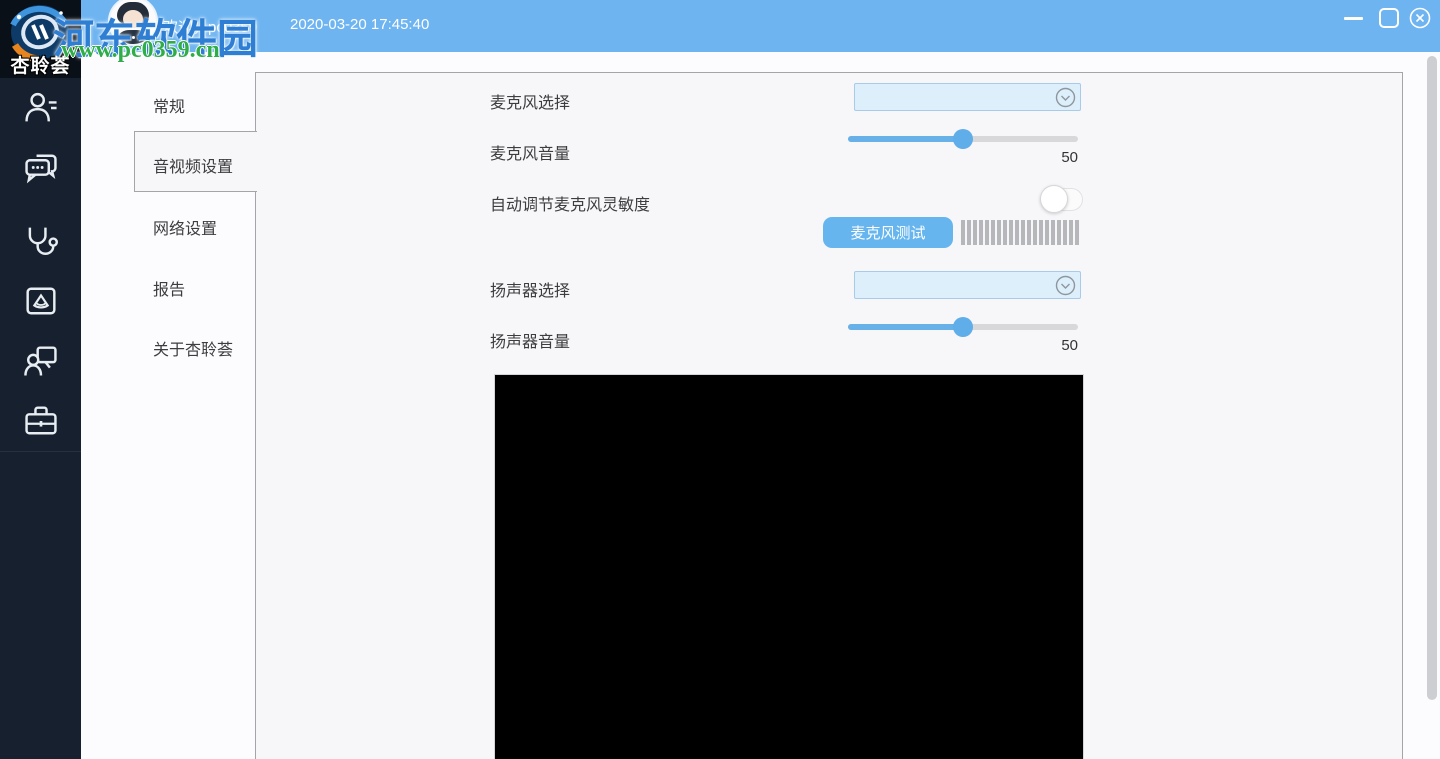  I want to click on mic-select-label: 麦克风选择, so click(530, 103).